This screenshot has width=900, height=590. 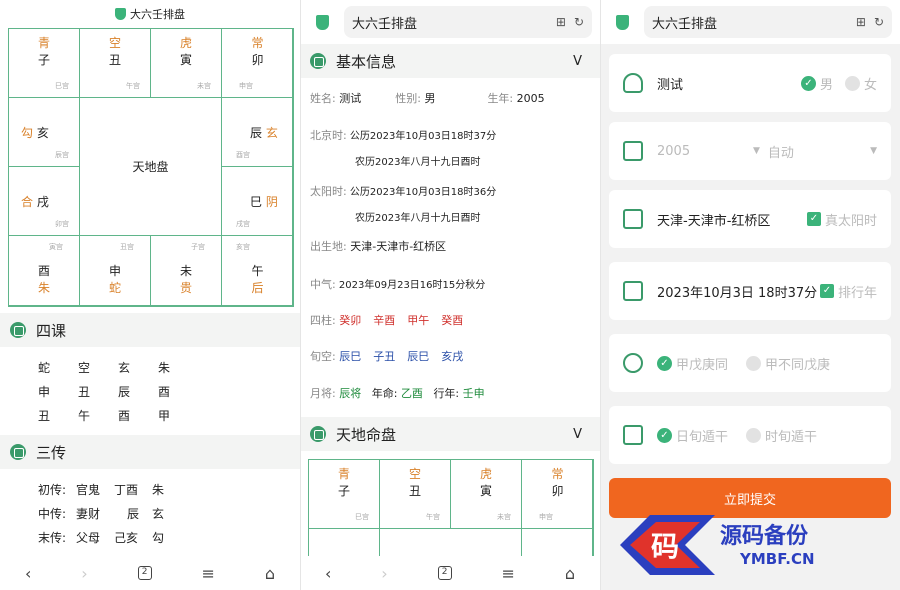 I want to click on branch: 卯, so click(x=257, y=60).